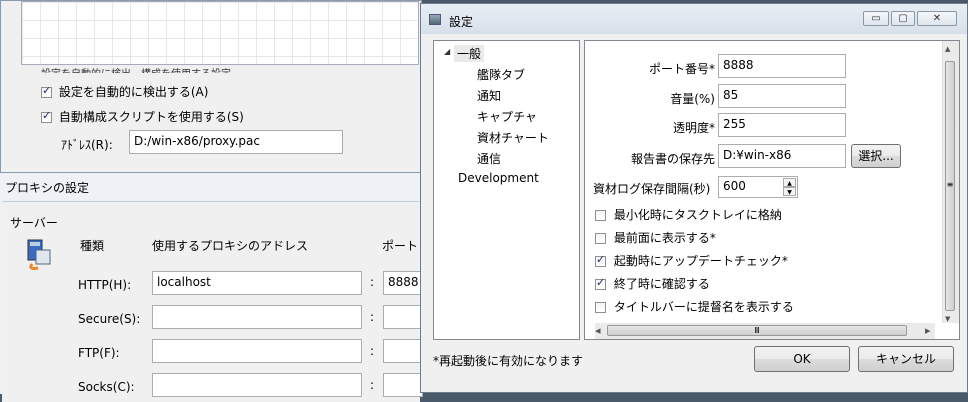  What do you see at coordinates (694, 19) in the screenshot?
I see `dialog-titlebar: 設定 ▭ ▢ ✕` at bounding box center [694, 19].